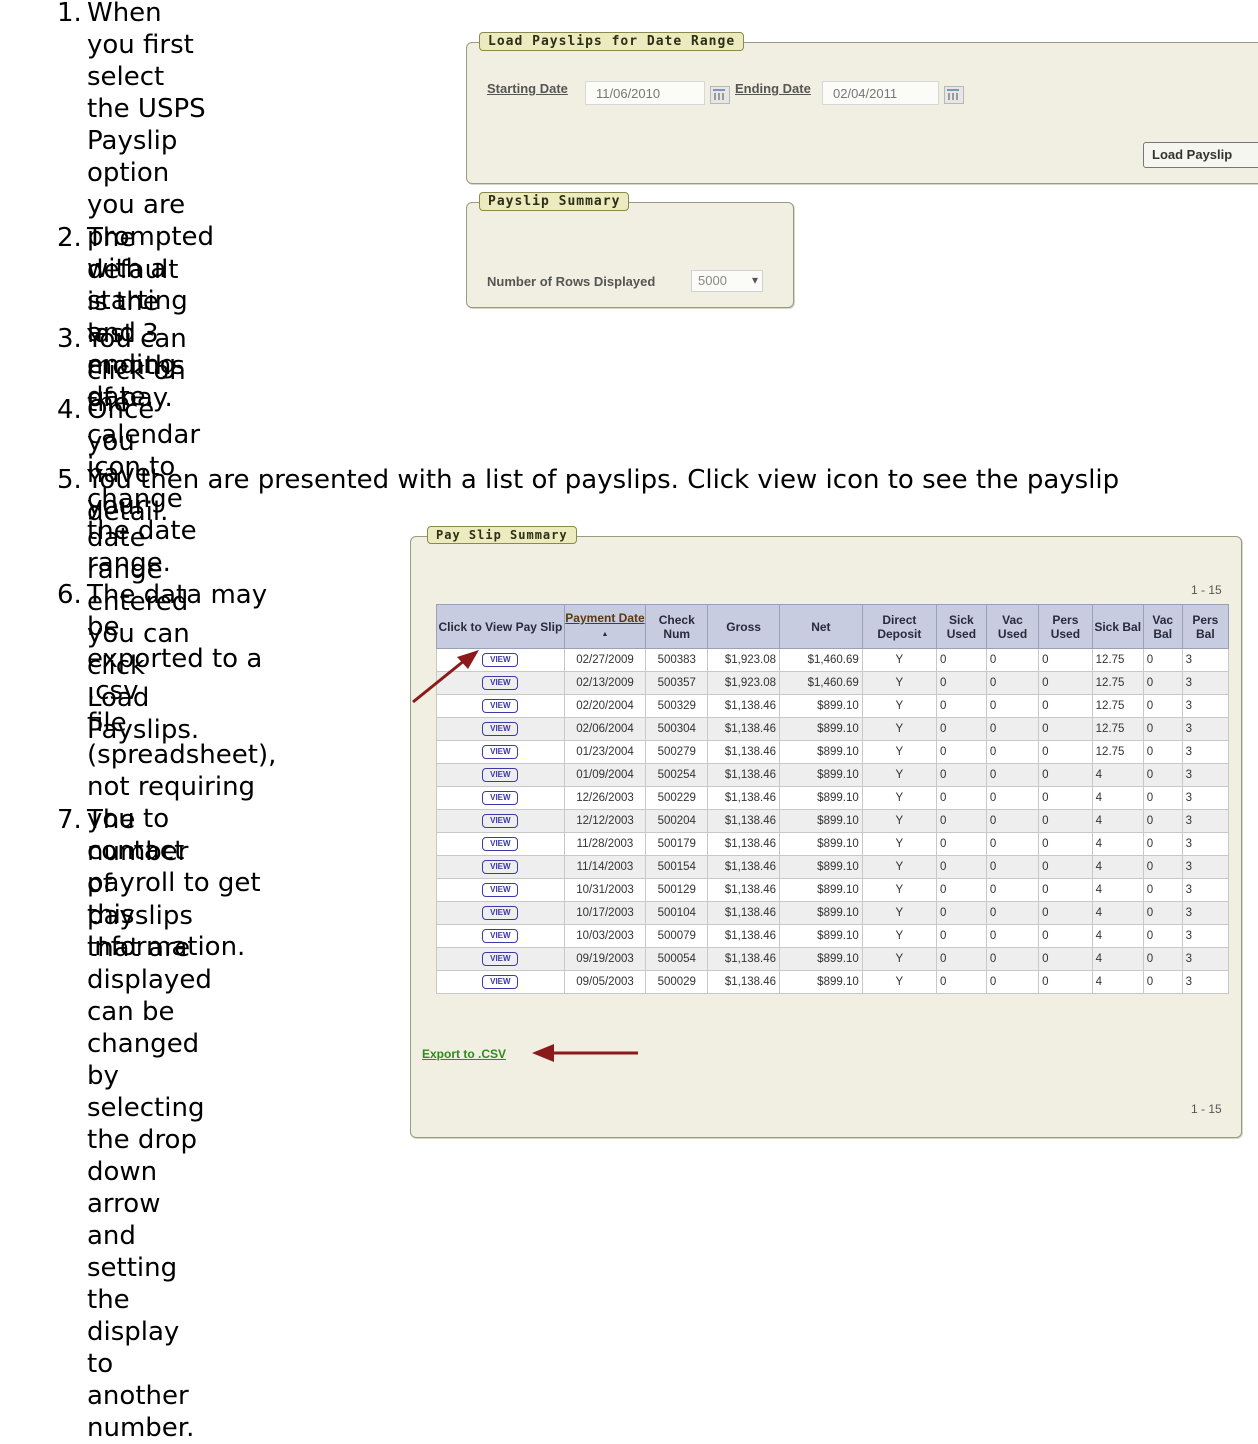 This screenshot has height=1444, width=1258. Describe the element at coordinates (605, 913) in the screenshot. I see `table-cell: 10/17/2003` at that location.